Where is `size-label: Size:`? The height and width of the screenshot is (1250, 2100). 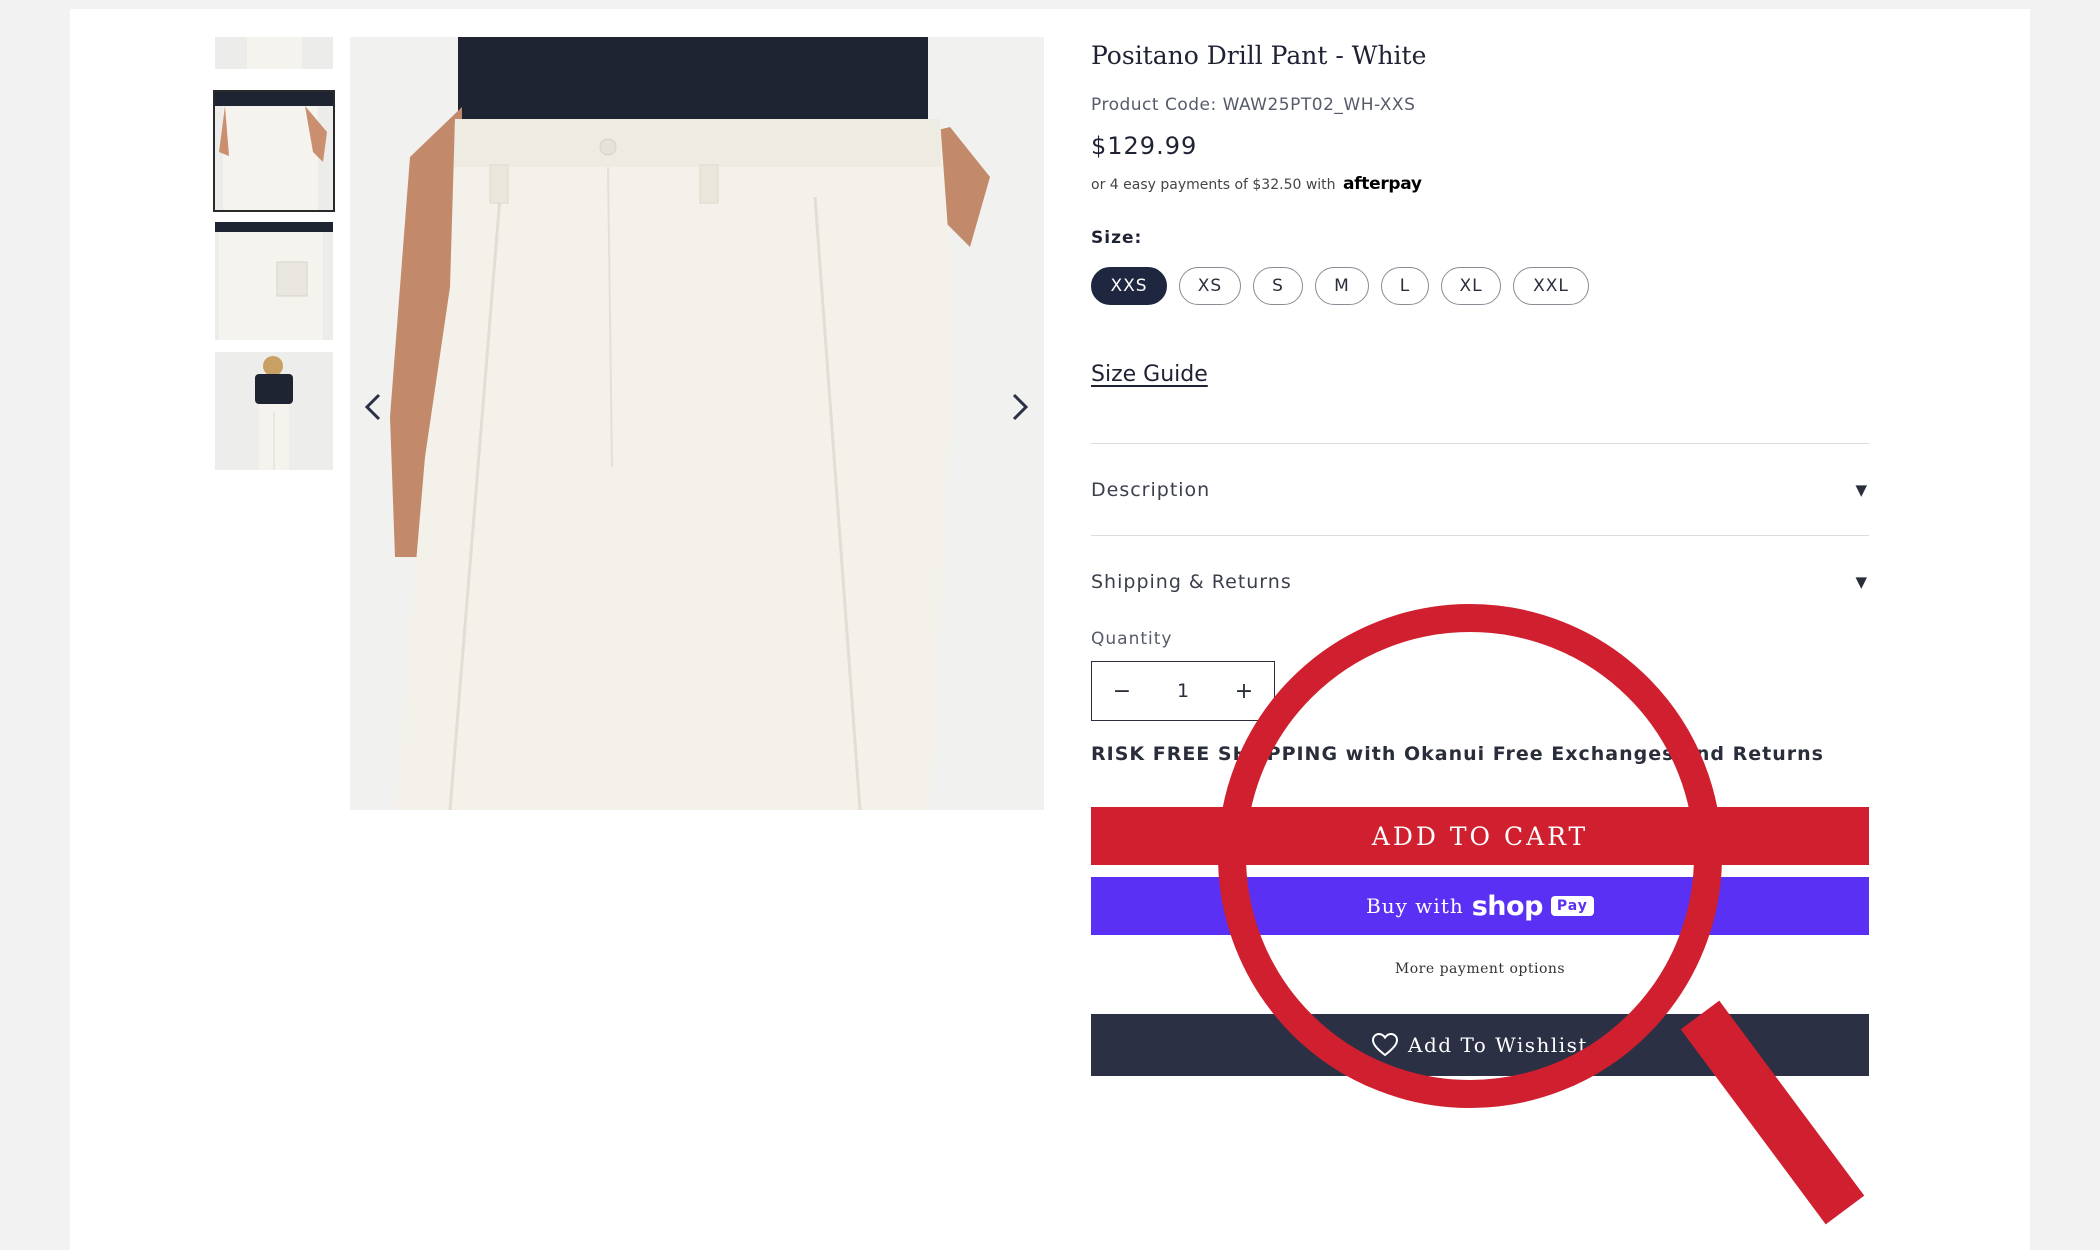
size-label: Size: is located at coordinates (1117, 238).